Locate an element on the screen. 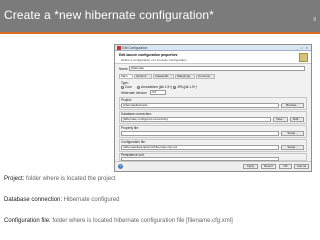 The width and height of the screenshot is (320, 240). page-number: 9 is located at coordinates (314, 20).